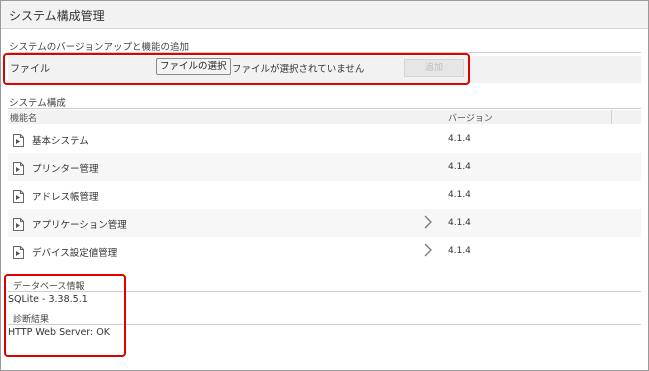 The image size is (649, 371). Describe the element at coordinates (75, 253) in the screenshot. I see `row-name: デバイス設定値管理` at that location.